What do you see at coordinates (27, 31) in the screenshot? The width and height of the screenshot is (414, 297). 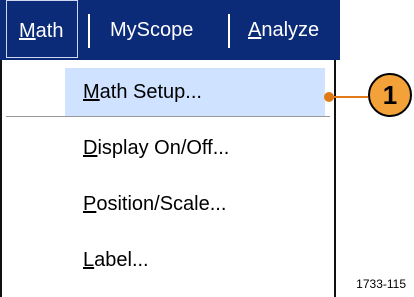 I see `menu-math-key: M` at bounding box center [27, 31].